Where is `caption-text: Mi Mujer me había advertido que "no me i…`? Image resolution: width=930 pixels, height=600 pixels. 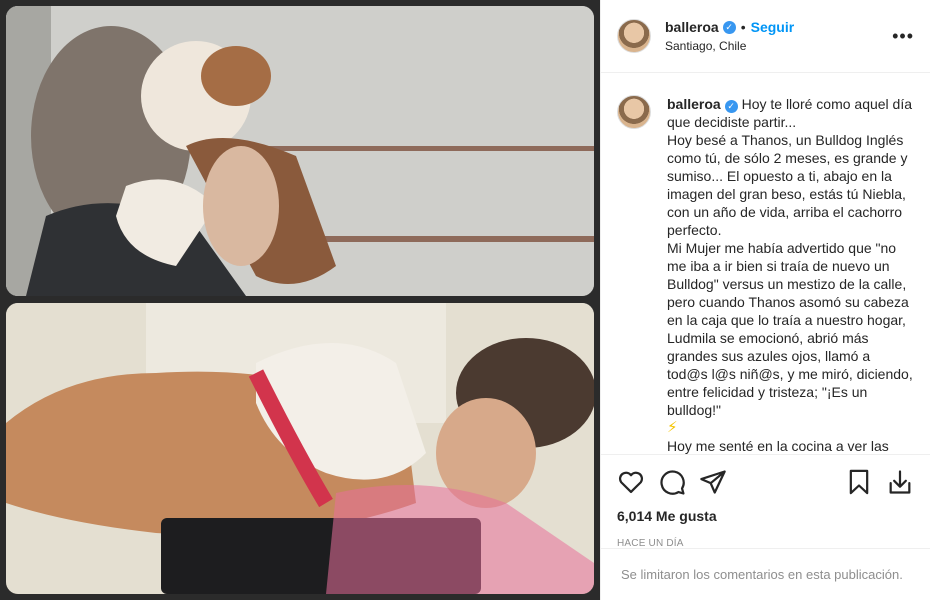
caption-text: Mi Mujer me había advertido que "no me i… is located at coordinates (792, 329).